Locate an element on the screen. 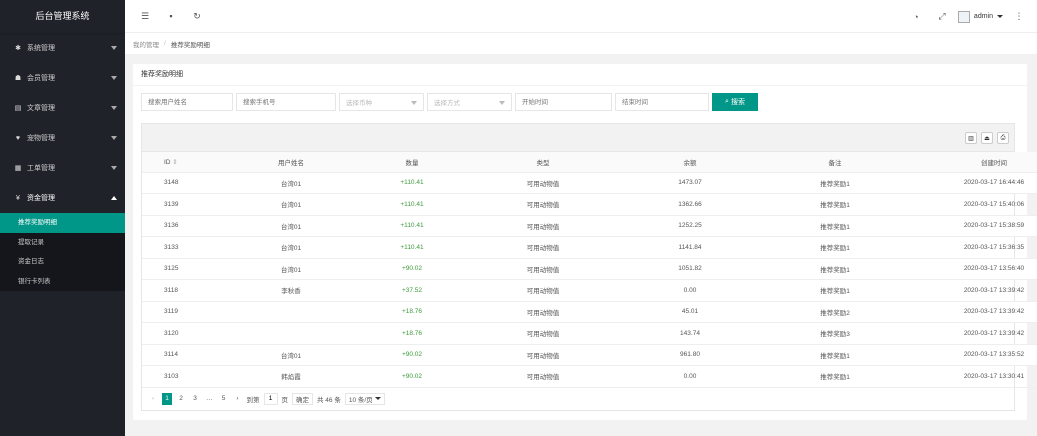 The width and height of the screenshot is (1037, 436). table-cell: 1051.82 is located at coordinates (690, 269).